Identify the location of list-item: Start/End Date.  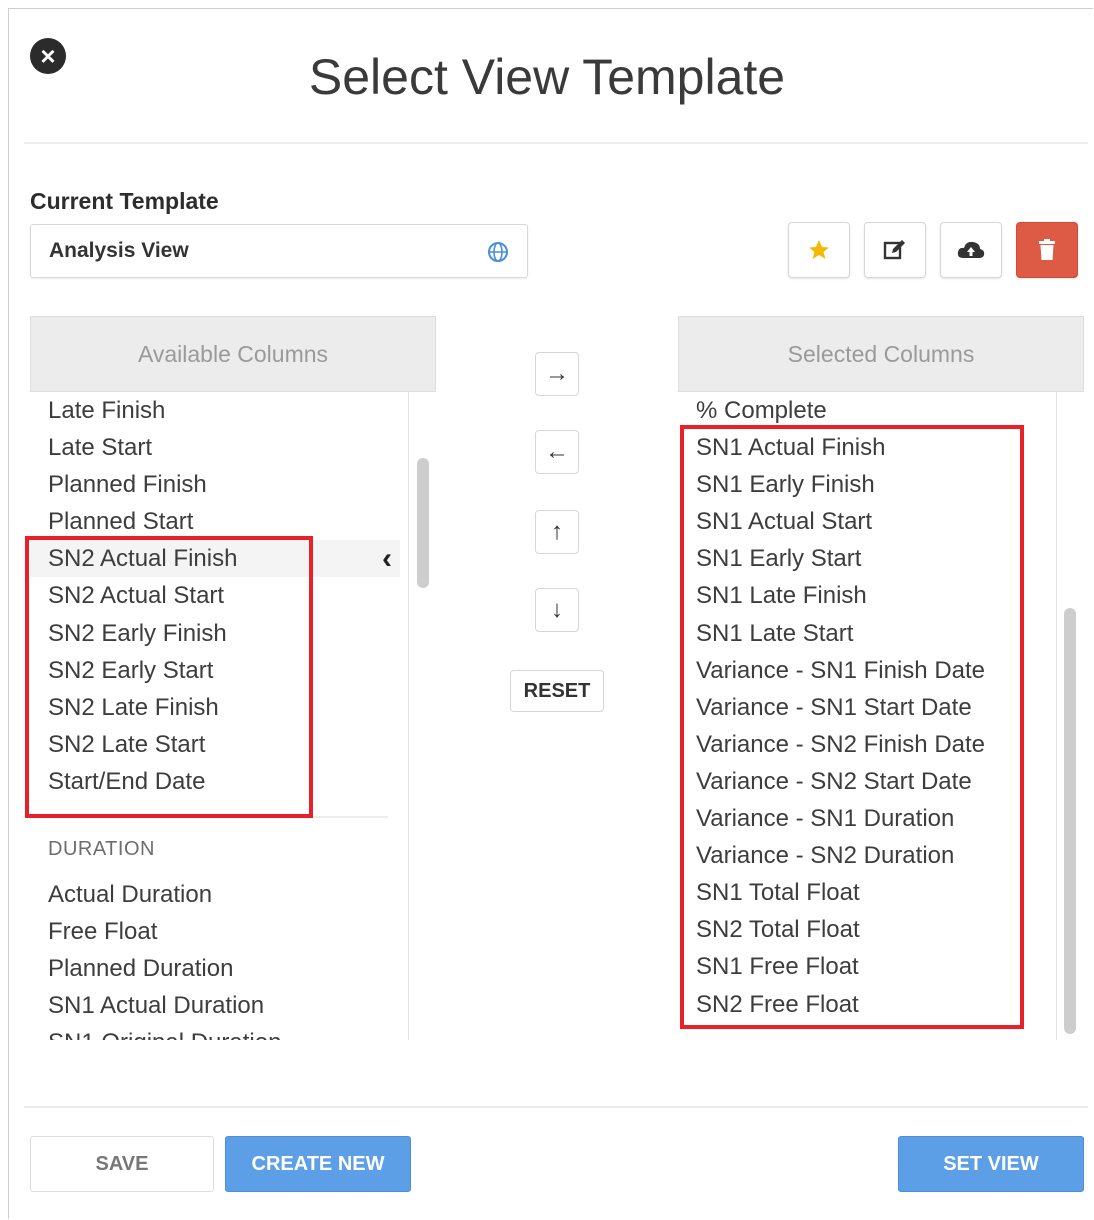
(215, 781).